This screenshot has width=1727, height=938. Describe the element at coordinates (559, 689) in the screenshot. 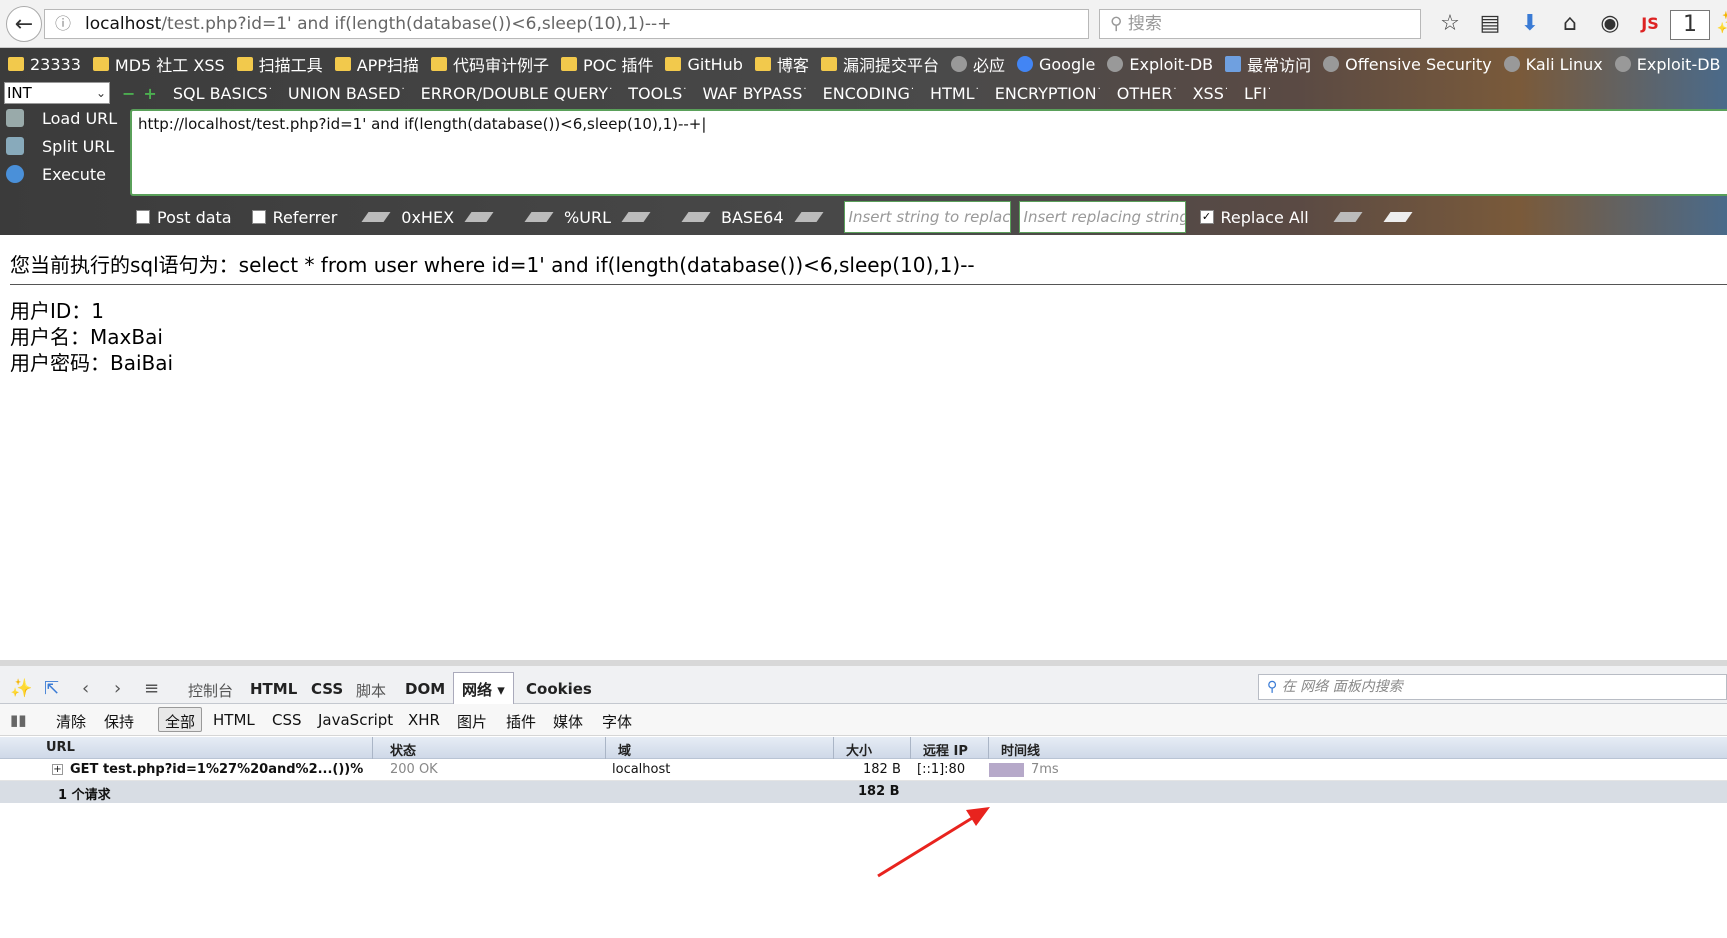

I see `tab-cookies: Cookies` at that location.